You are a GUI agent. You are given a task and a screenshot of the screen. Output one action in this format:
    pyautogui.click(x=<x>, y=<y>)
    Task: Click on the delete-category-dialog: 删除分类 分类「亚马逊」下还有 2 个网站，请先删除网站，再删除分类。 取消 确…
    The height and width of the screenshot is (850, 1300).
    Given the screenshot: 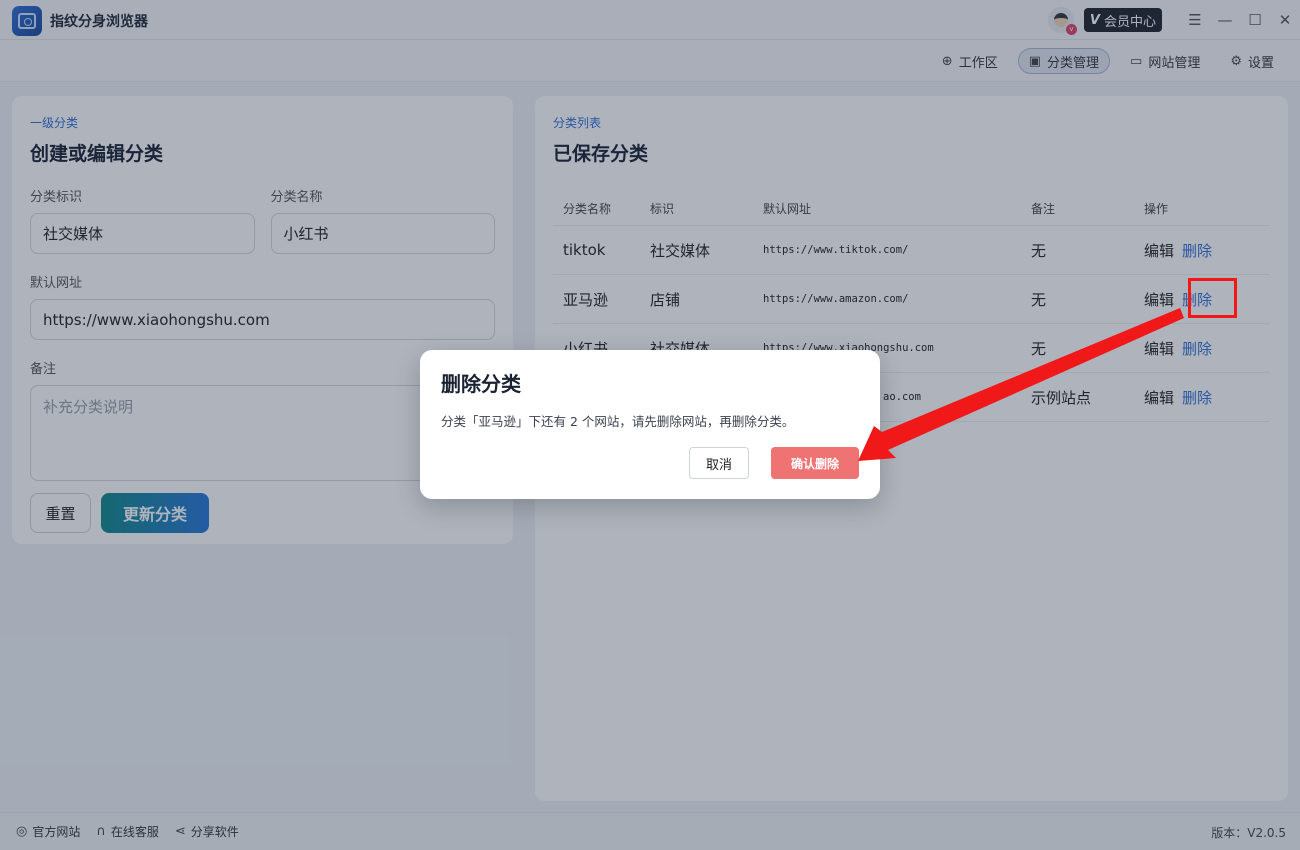 What is the action you would take?
    pyautogui.click(x=650, y=424)
    